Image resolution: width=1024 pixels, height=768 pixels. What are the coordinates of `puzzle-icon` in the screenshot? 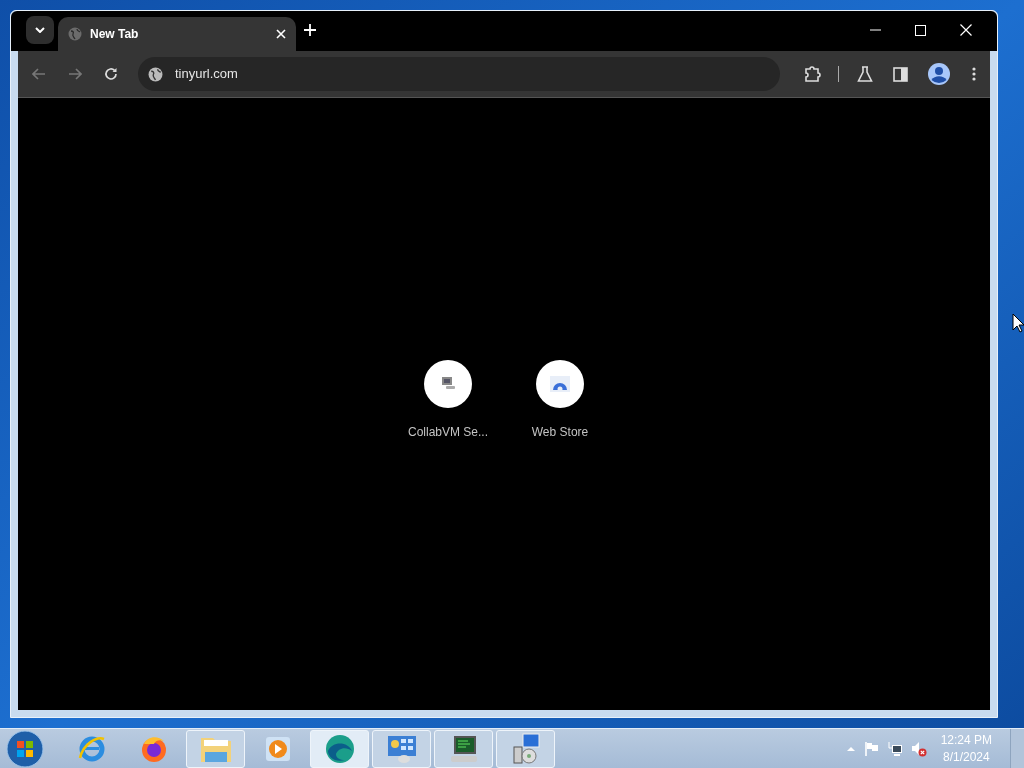 It's located at (813, 74).